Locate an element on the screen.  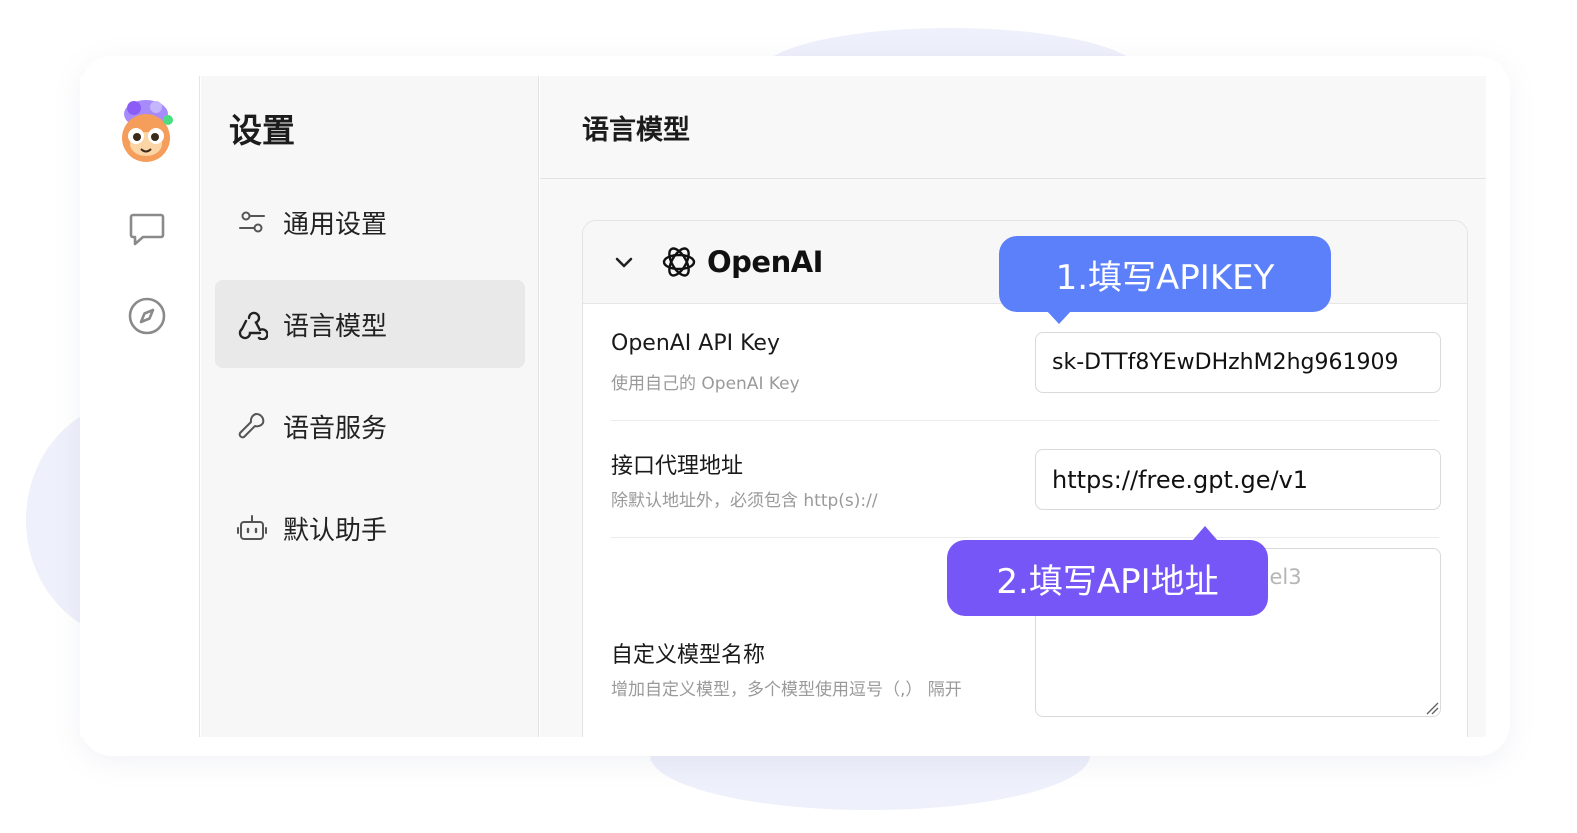
callout-fill-api-url: 2.填写API地址 is located at coordinates (1107, 578).